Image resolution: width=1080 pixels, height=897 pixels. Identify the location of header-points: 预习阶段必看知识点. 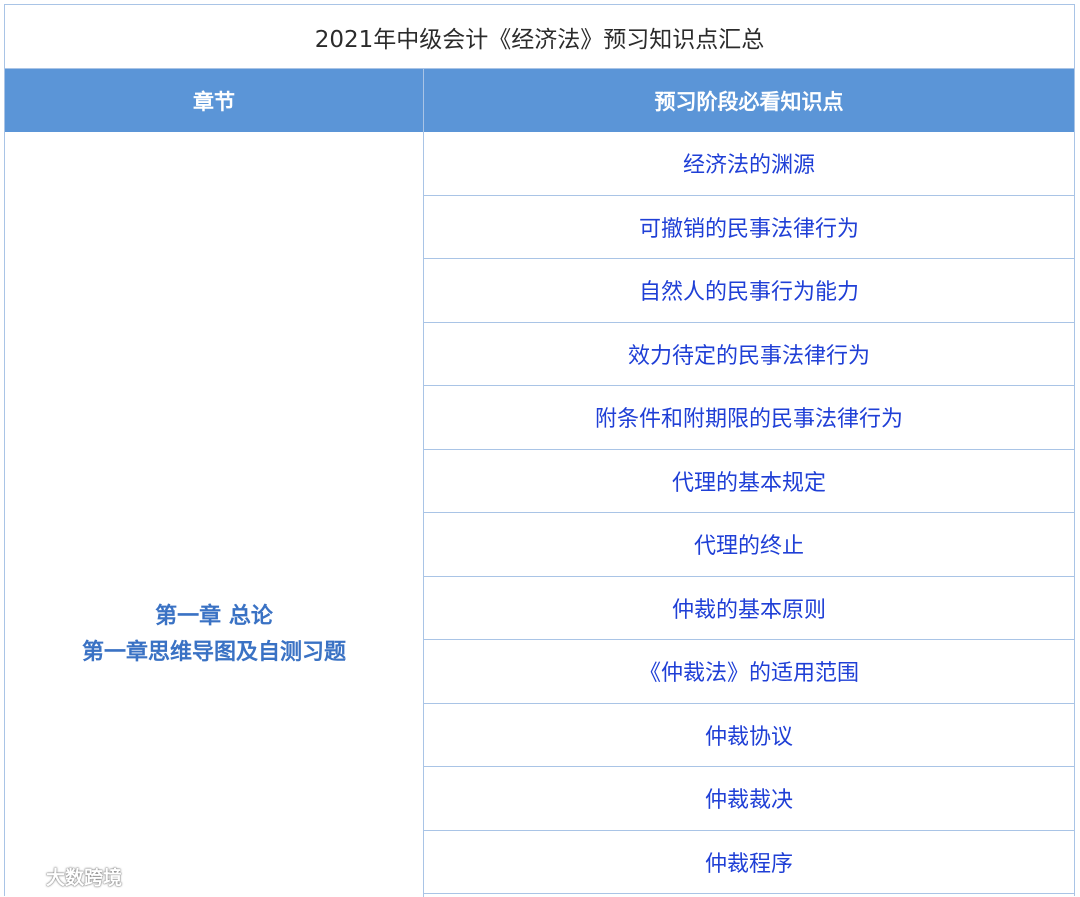
(749, 100).